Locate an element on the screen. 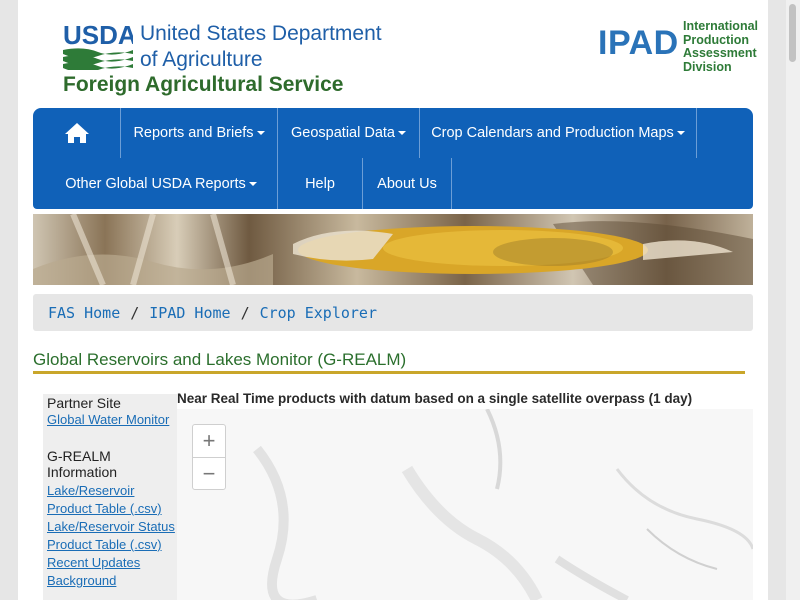 The image size is (800, 600). nav-label: Help is located at coordinates (320, 183).